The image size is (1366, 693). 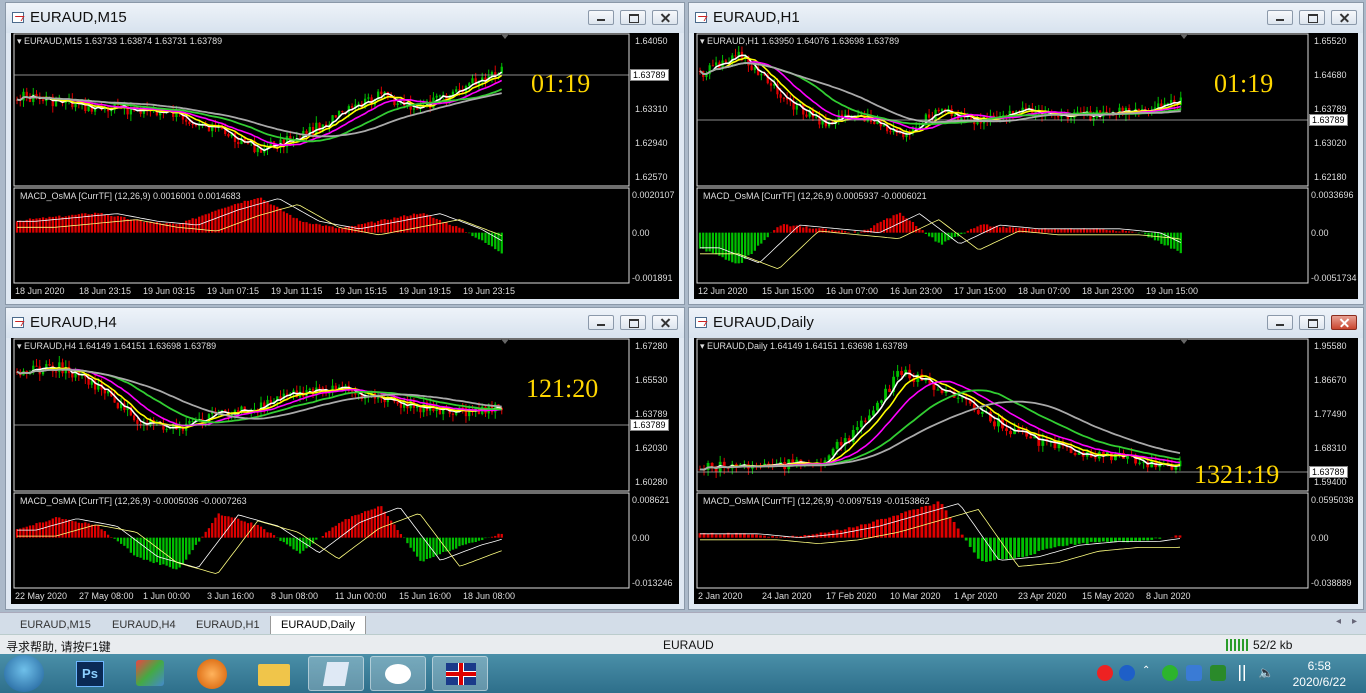 I want to click on macd-panel-frame, so click(x=321, y=235).